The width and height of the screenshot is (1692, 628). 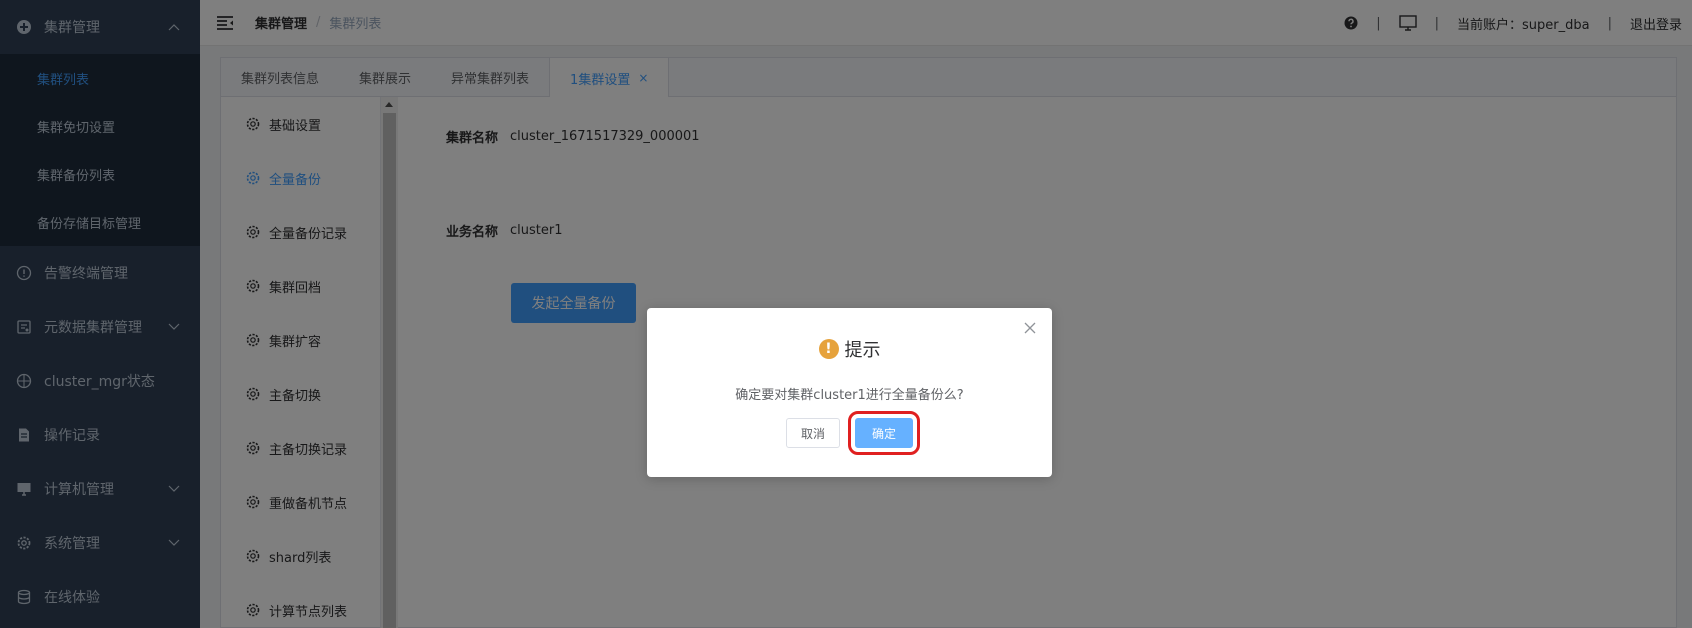 What do you see at coordinates (862, 350) in the screenshot?
I see `dialog-title-text: 提示` at bounding box center [862, 350].